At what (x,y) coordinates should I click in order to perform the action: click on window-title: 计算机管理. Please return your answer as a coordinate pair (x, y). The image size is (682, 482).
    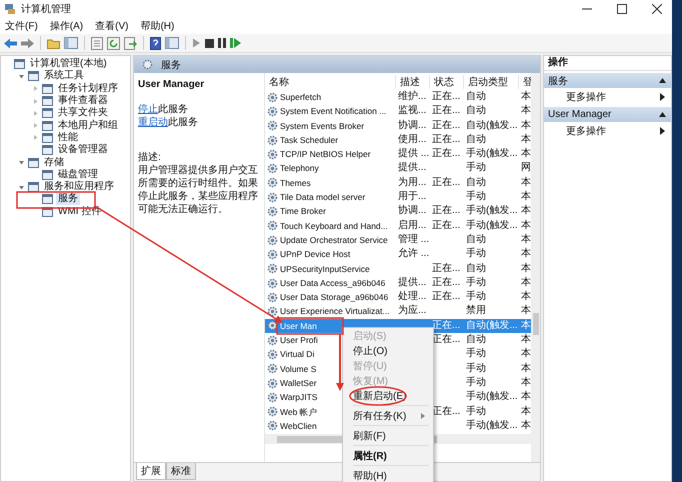
    Looking at the image, I should click on (46, 9).